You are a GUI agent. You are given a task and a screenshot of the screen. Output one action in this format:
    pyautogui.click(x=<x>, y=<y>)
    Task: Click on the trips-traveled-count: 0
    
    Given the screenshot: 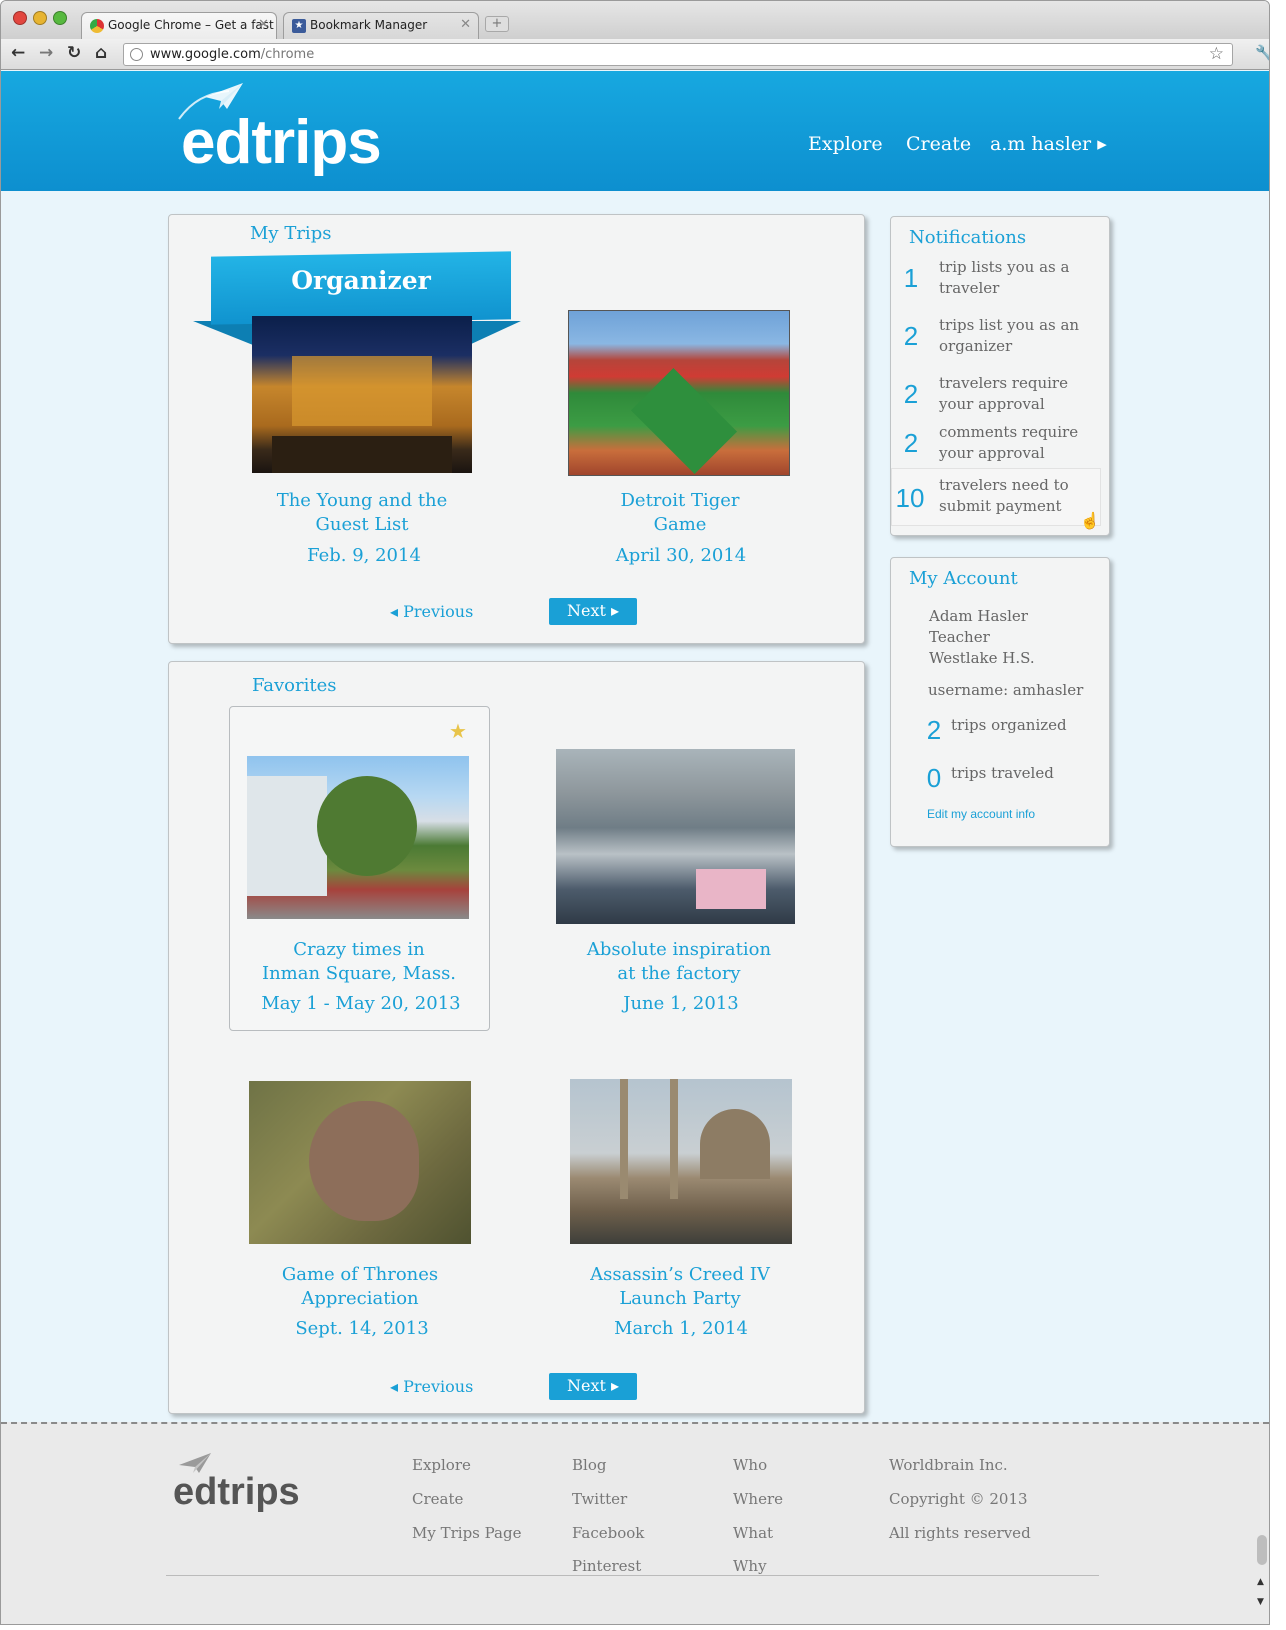 What is the action you would take?
    pyautogui.click(x=934, y=778)
    